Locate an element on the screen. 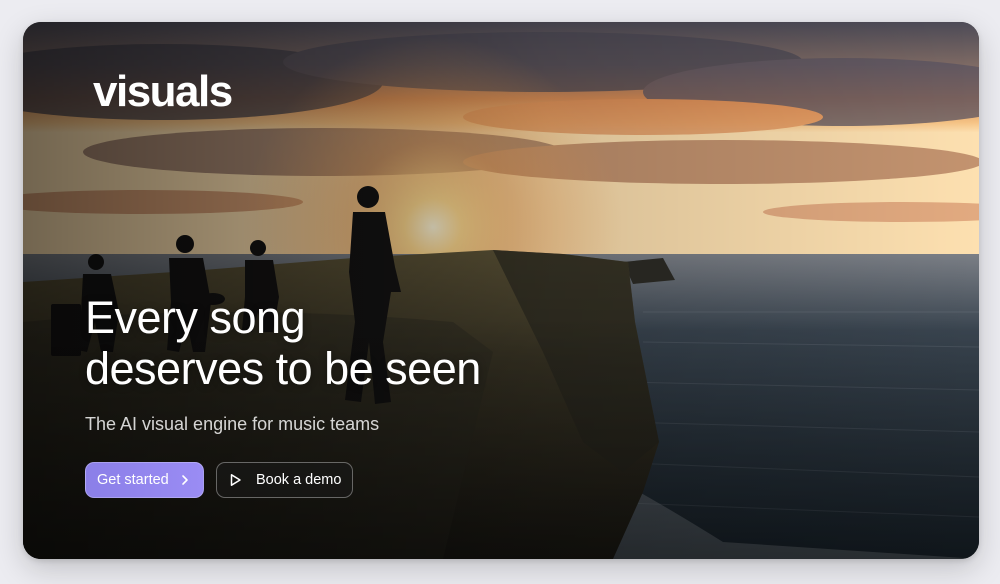  hero-headline-line-2: deserves to be seen is located at coordinates (283, 368).